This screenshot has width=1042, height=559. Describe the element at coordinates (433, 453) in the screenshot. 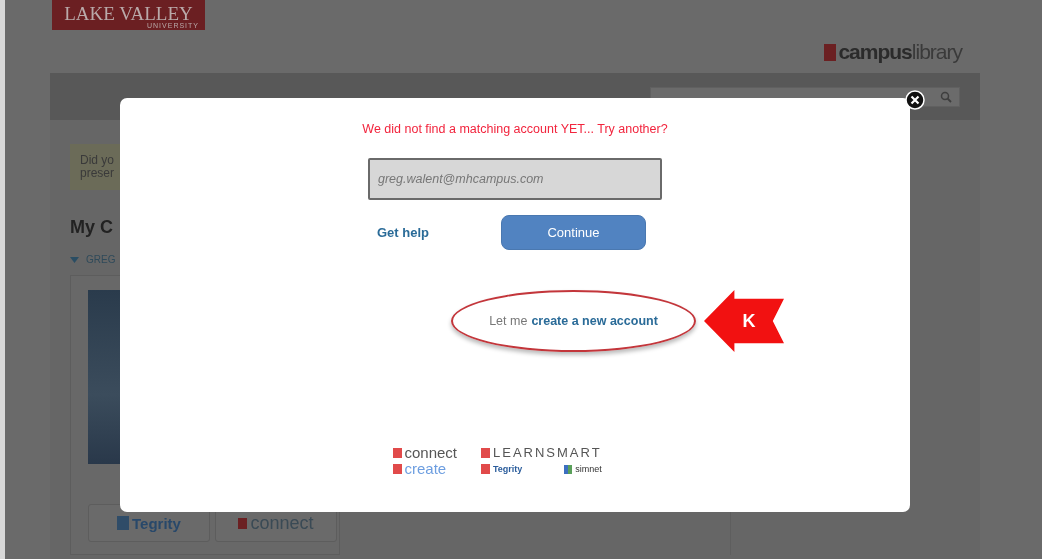

I see `product-logo: connect` at that location.